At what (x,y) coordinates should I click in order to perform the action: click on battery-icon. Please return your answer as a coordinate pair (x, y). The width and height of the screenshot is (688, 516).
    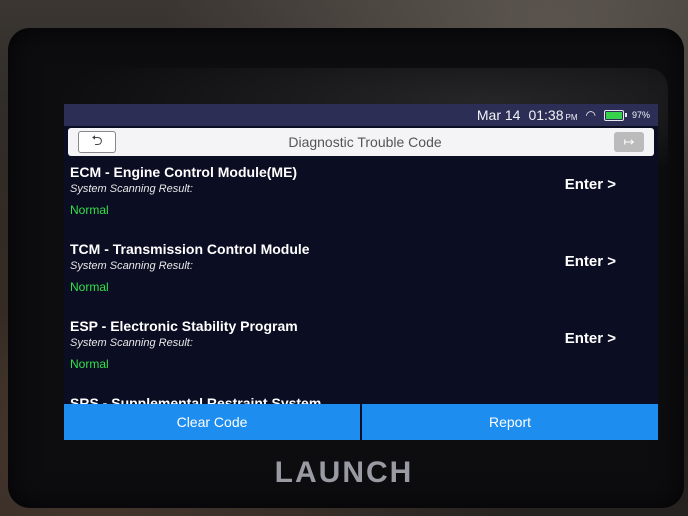
    Looking at the image, I should click on (615, 115).